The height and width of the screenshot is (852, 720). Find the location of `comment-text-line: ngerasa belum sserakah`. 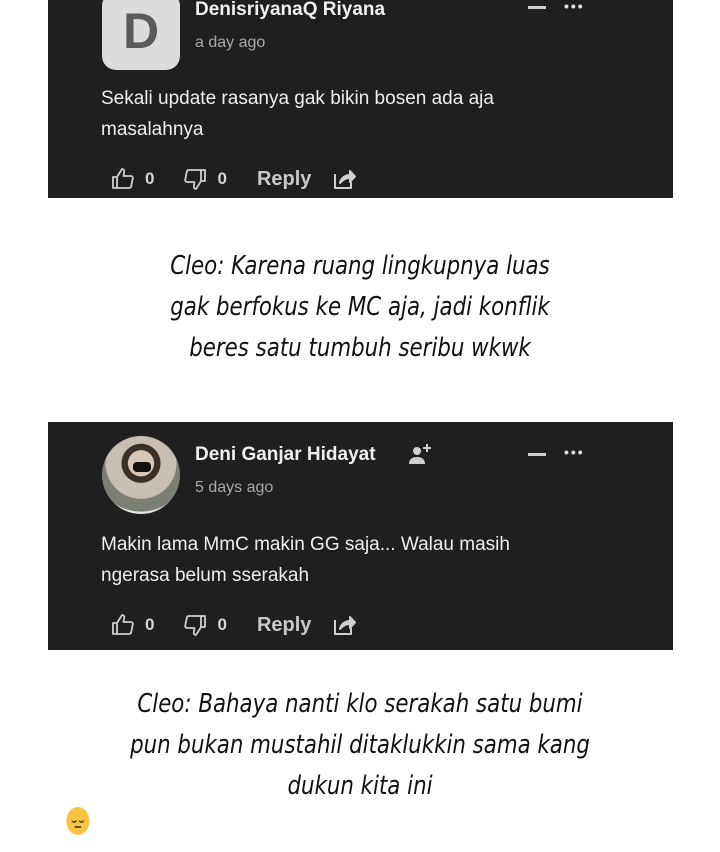

comment-text-line: ngerasa belum sserakah is located at coordinates (205, 575).